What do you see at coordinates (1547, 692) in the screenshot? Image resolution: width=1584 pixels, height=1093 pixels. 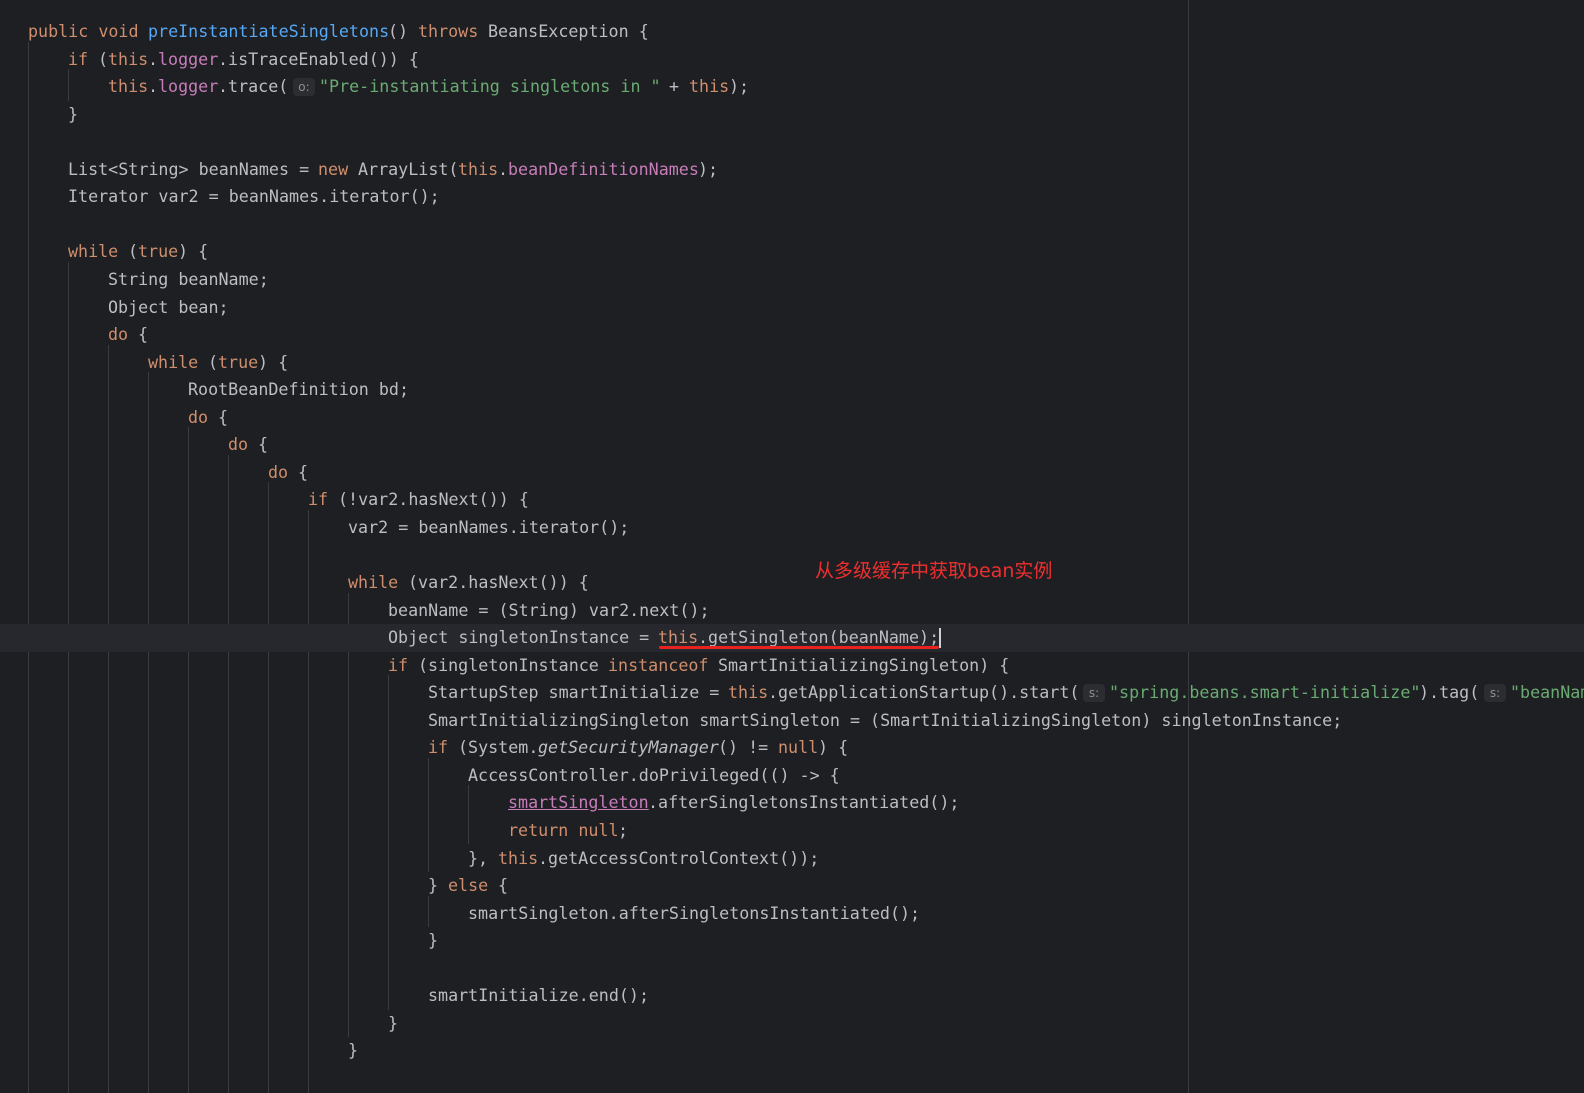 I see `string-literal-token: "beanName"` at bounding box center [1547, 692].